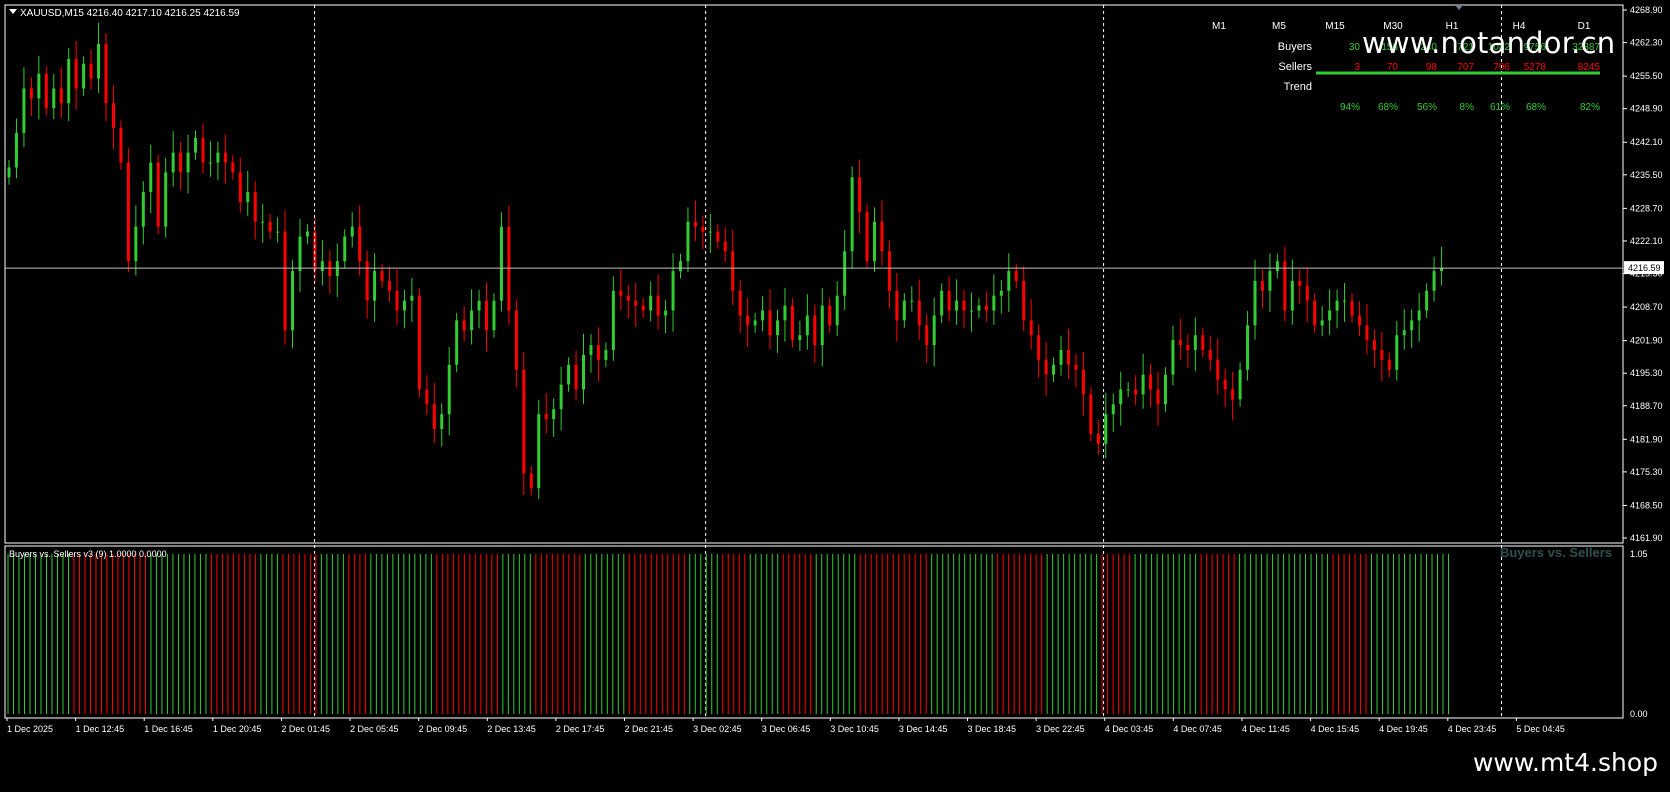  I want to click on dashboard-buyers-value: 30, so click(1355, 47).